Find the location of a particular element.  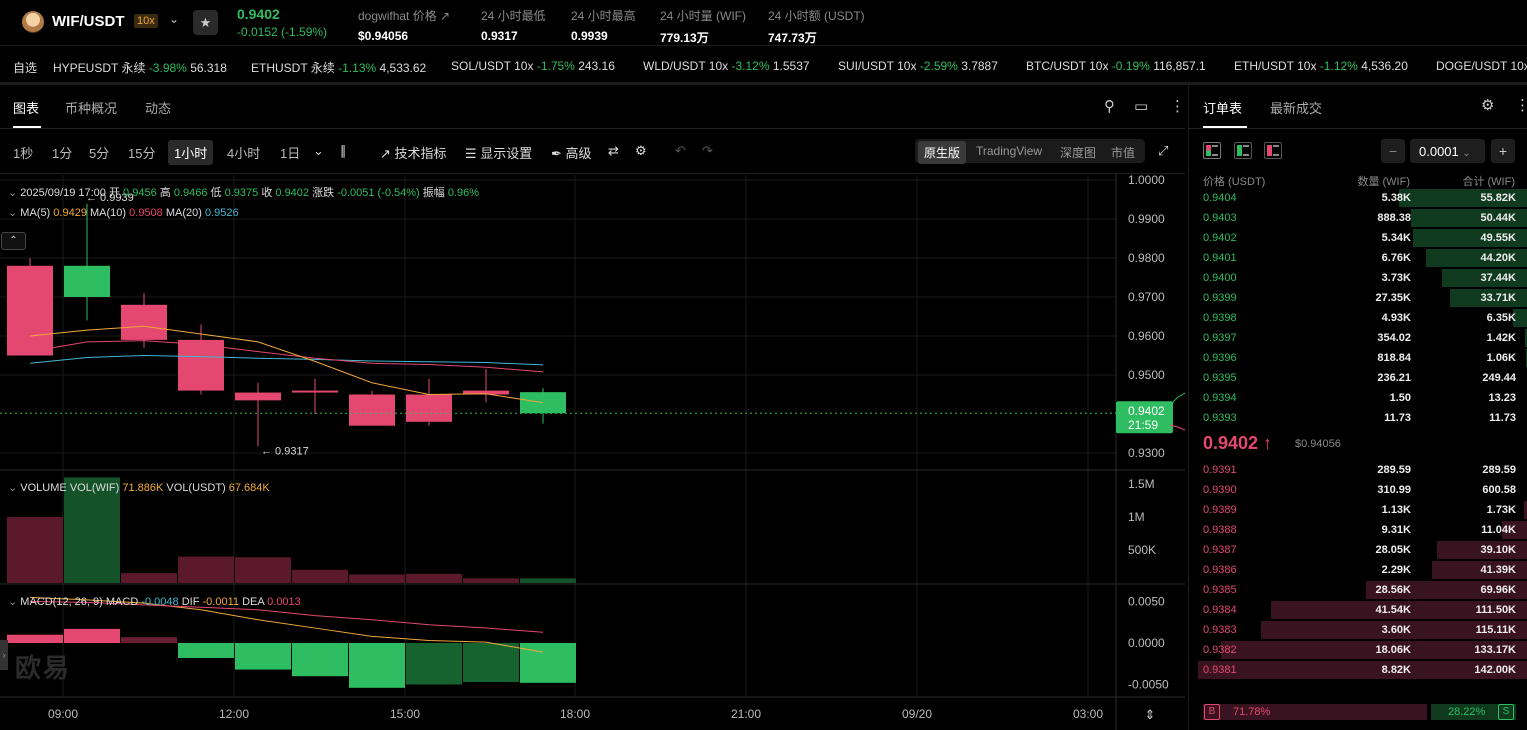

stat-24h-volume: 24 小时量 (WIF) 779.13万 is located at coordinates (703, 26).